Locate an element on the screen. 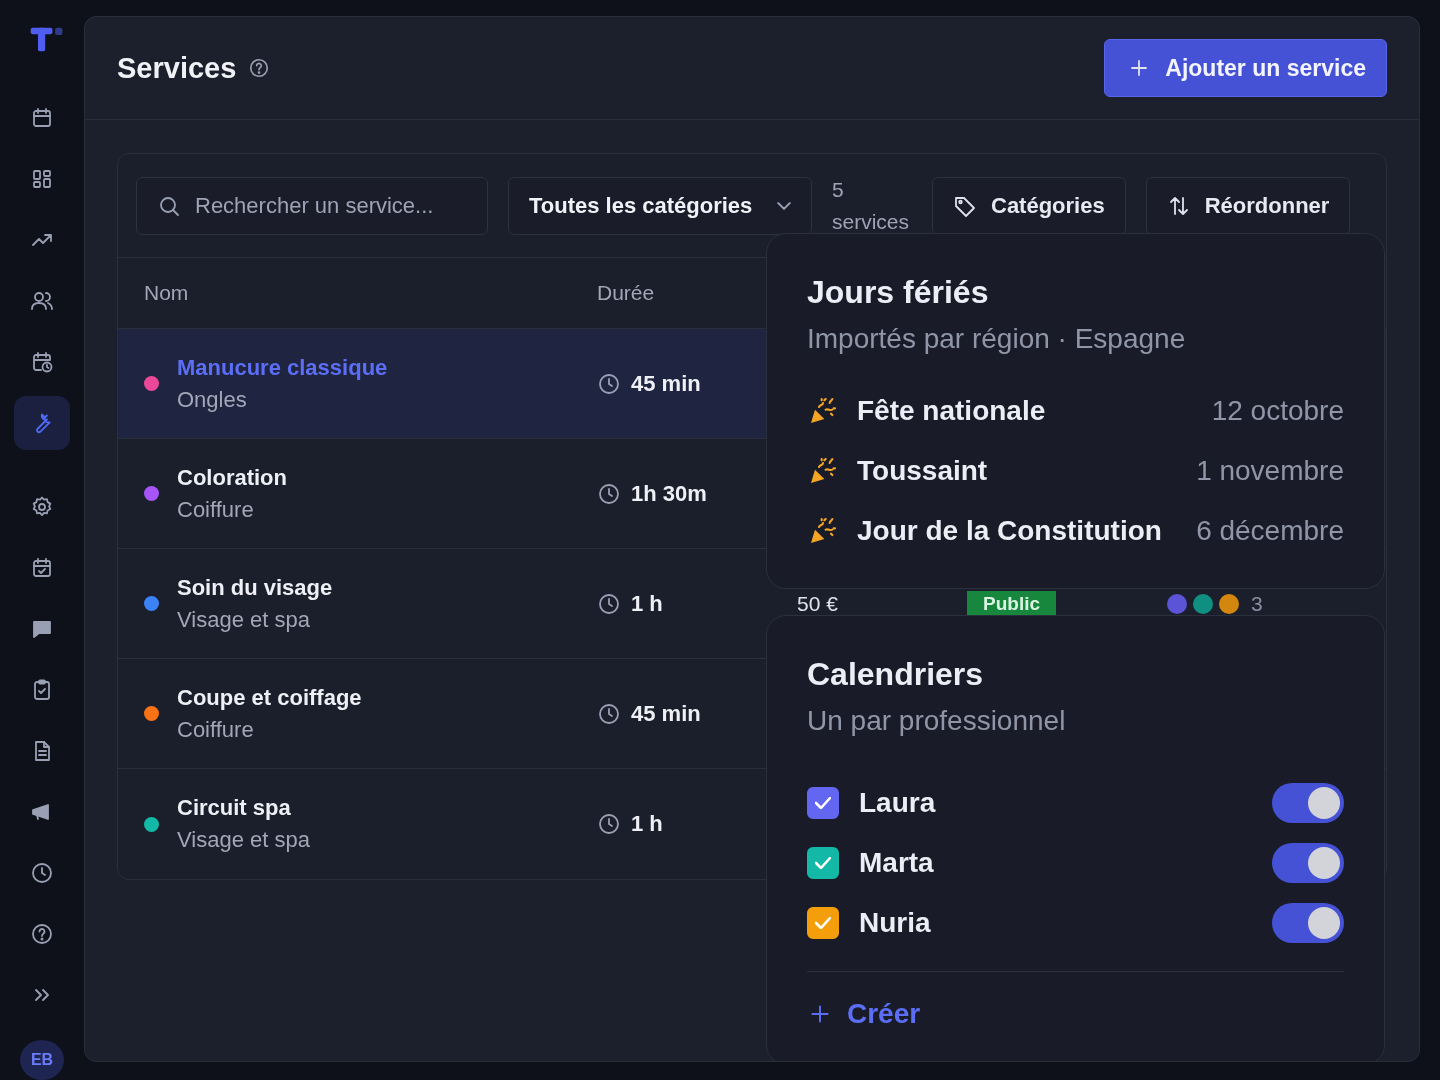  popover-title: Calendriers is located at coordinates (896, 674).